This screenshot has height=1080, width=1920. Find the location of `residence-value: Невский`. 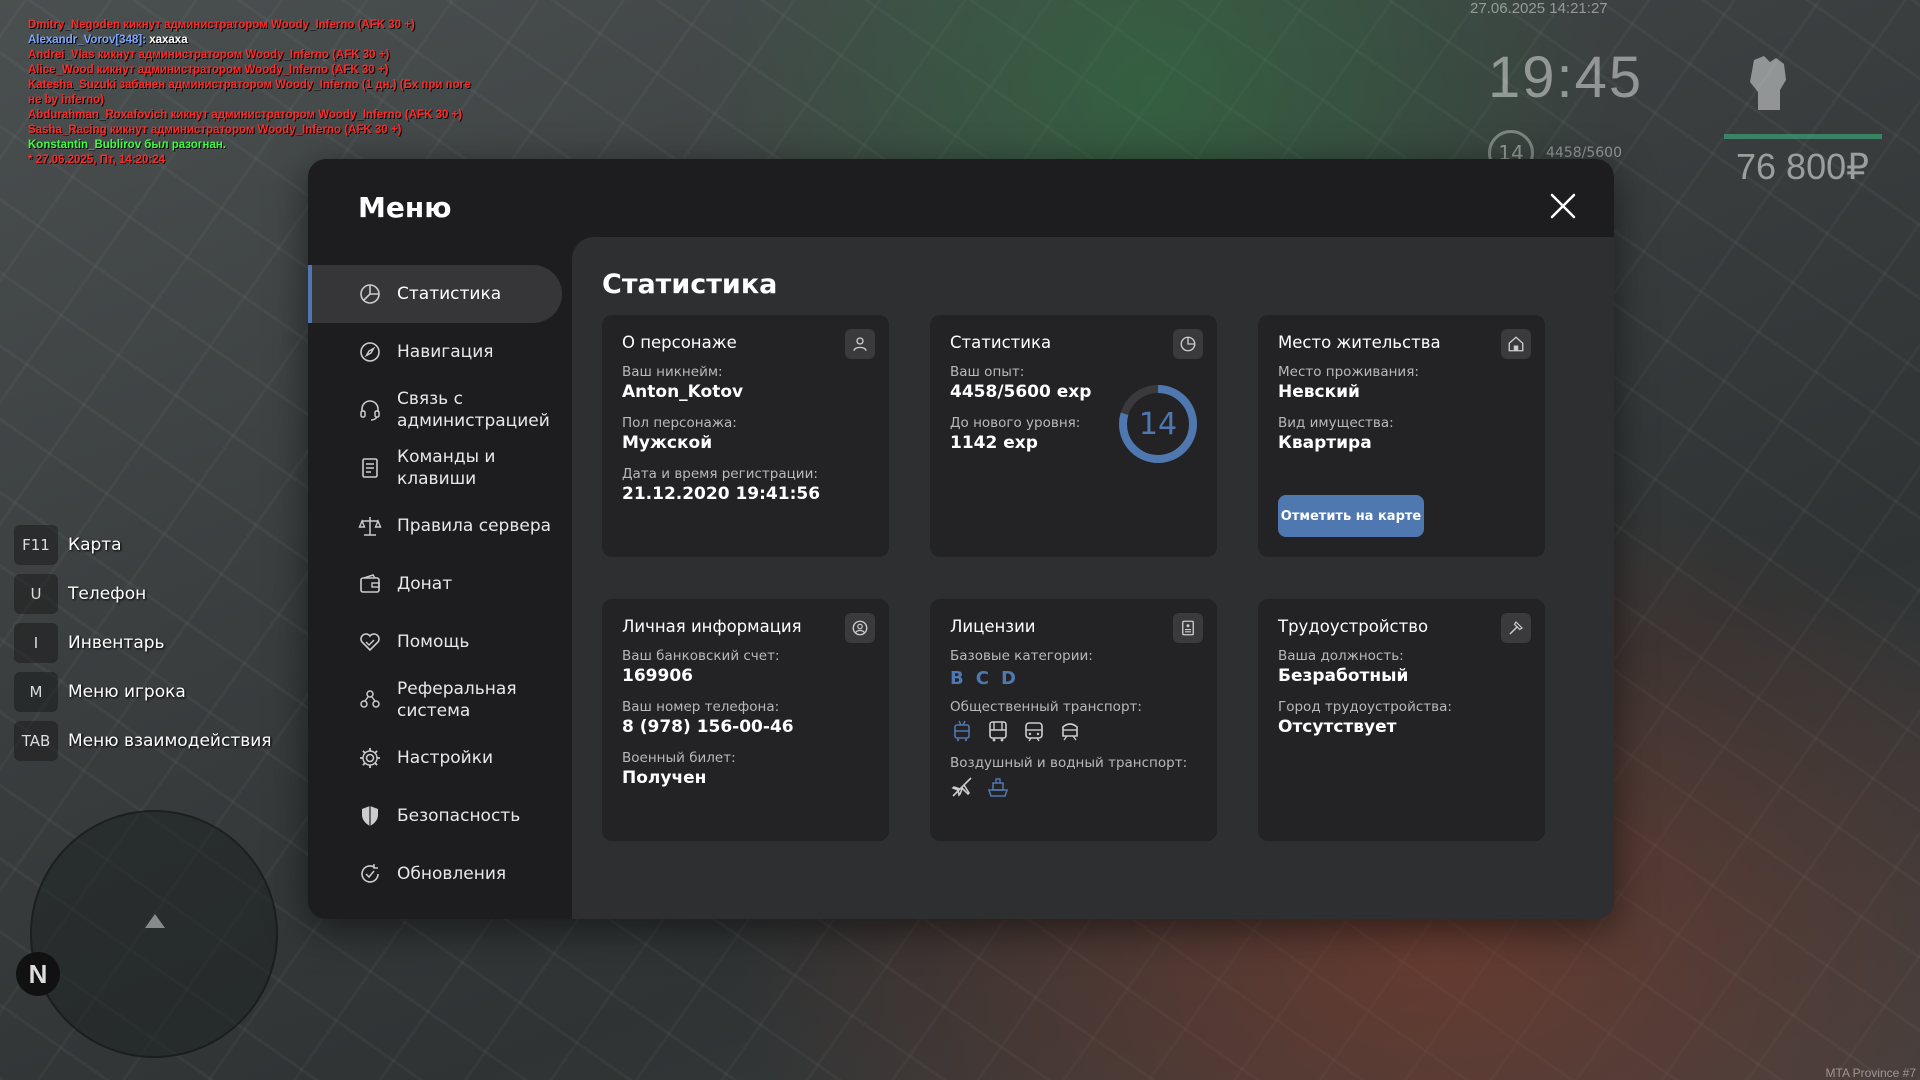

residence-value: Невский is located at coordinates (1319, 392).